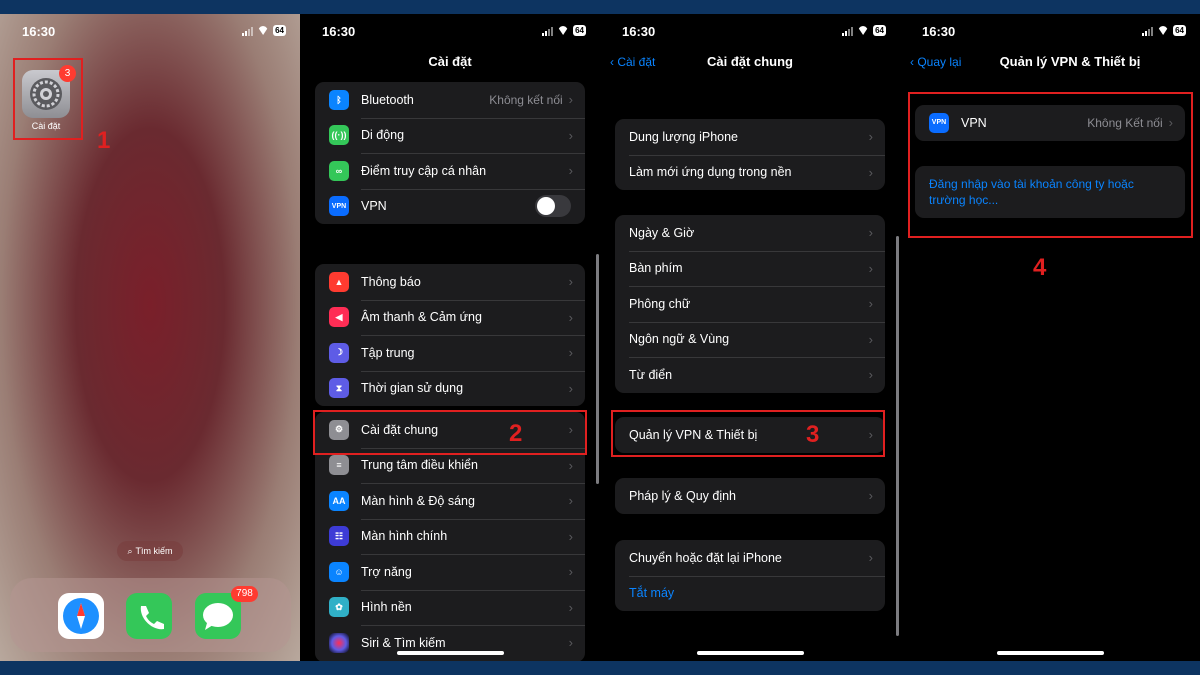 This screenshot has width=1200, height=675. Describe the element at coordinates (383, 135) in the screenshot. I see `row-label: Di động` at that location.